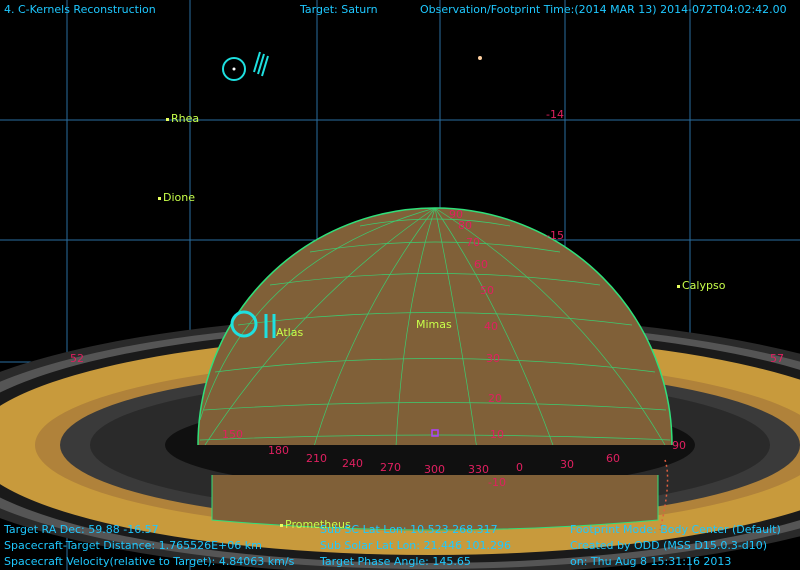 Image resolution: width=800 pixels, height=570 pixels. What do you see at coordinates (395, 561) in the screenshot?
I see `target-phase-angle: Target Phase Angle: 145.65` at bounding box center [395, 561].